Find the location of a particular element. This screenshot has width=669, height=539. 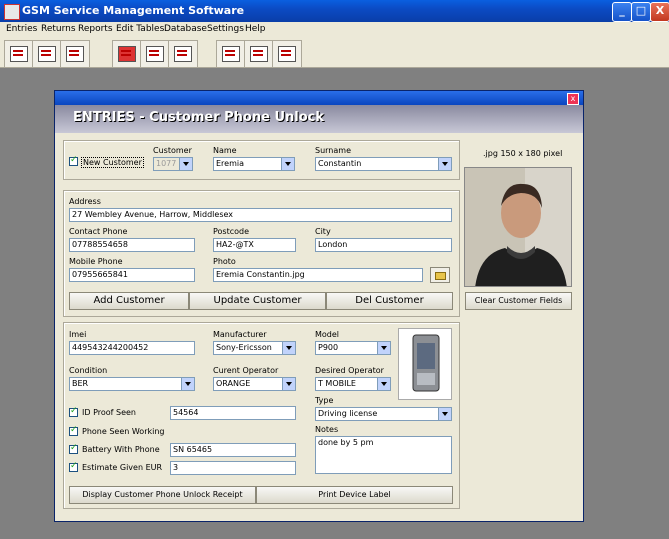

lock-icon is located at coordinates (127, 54).